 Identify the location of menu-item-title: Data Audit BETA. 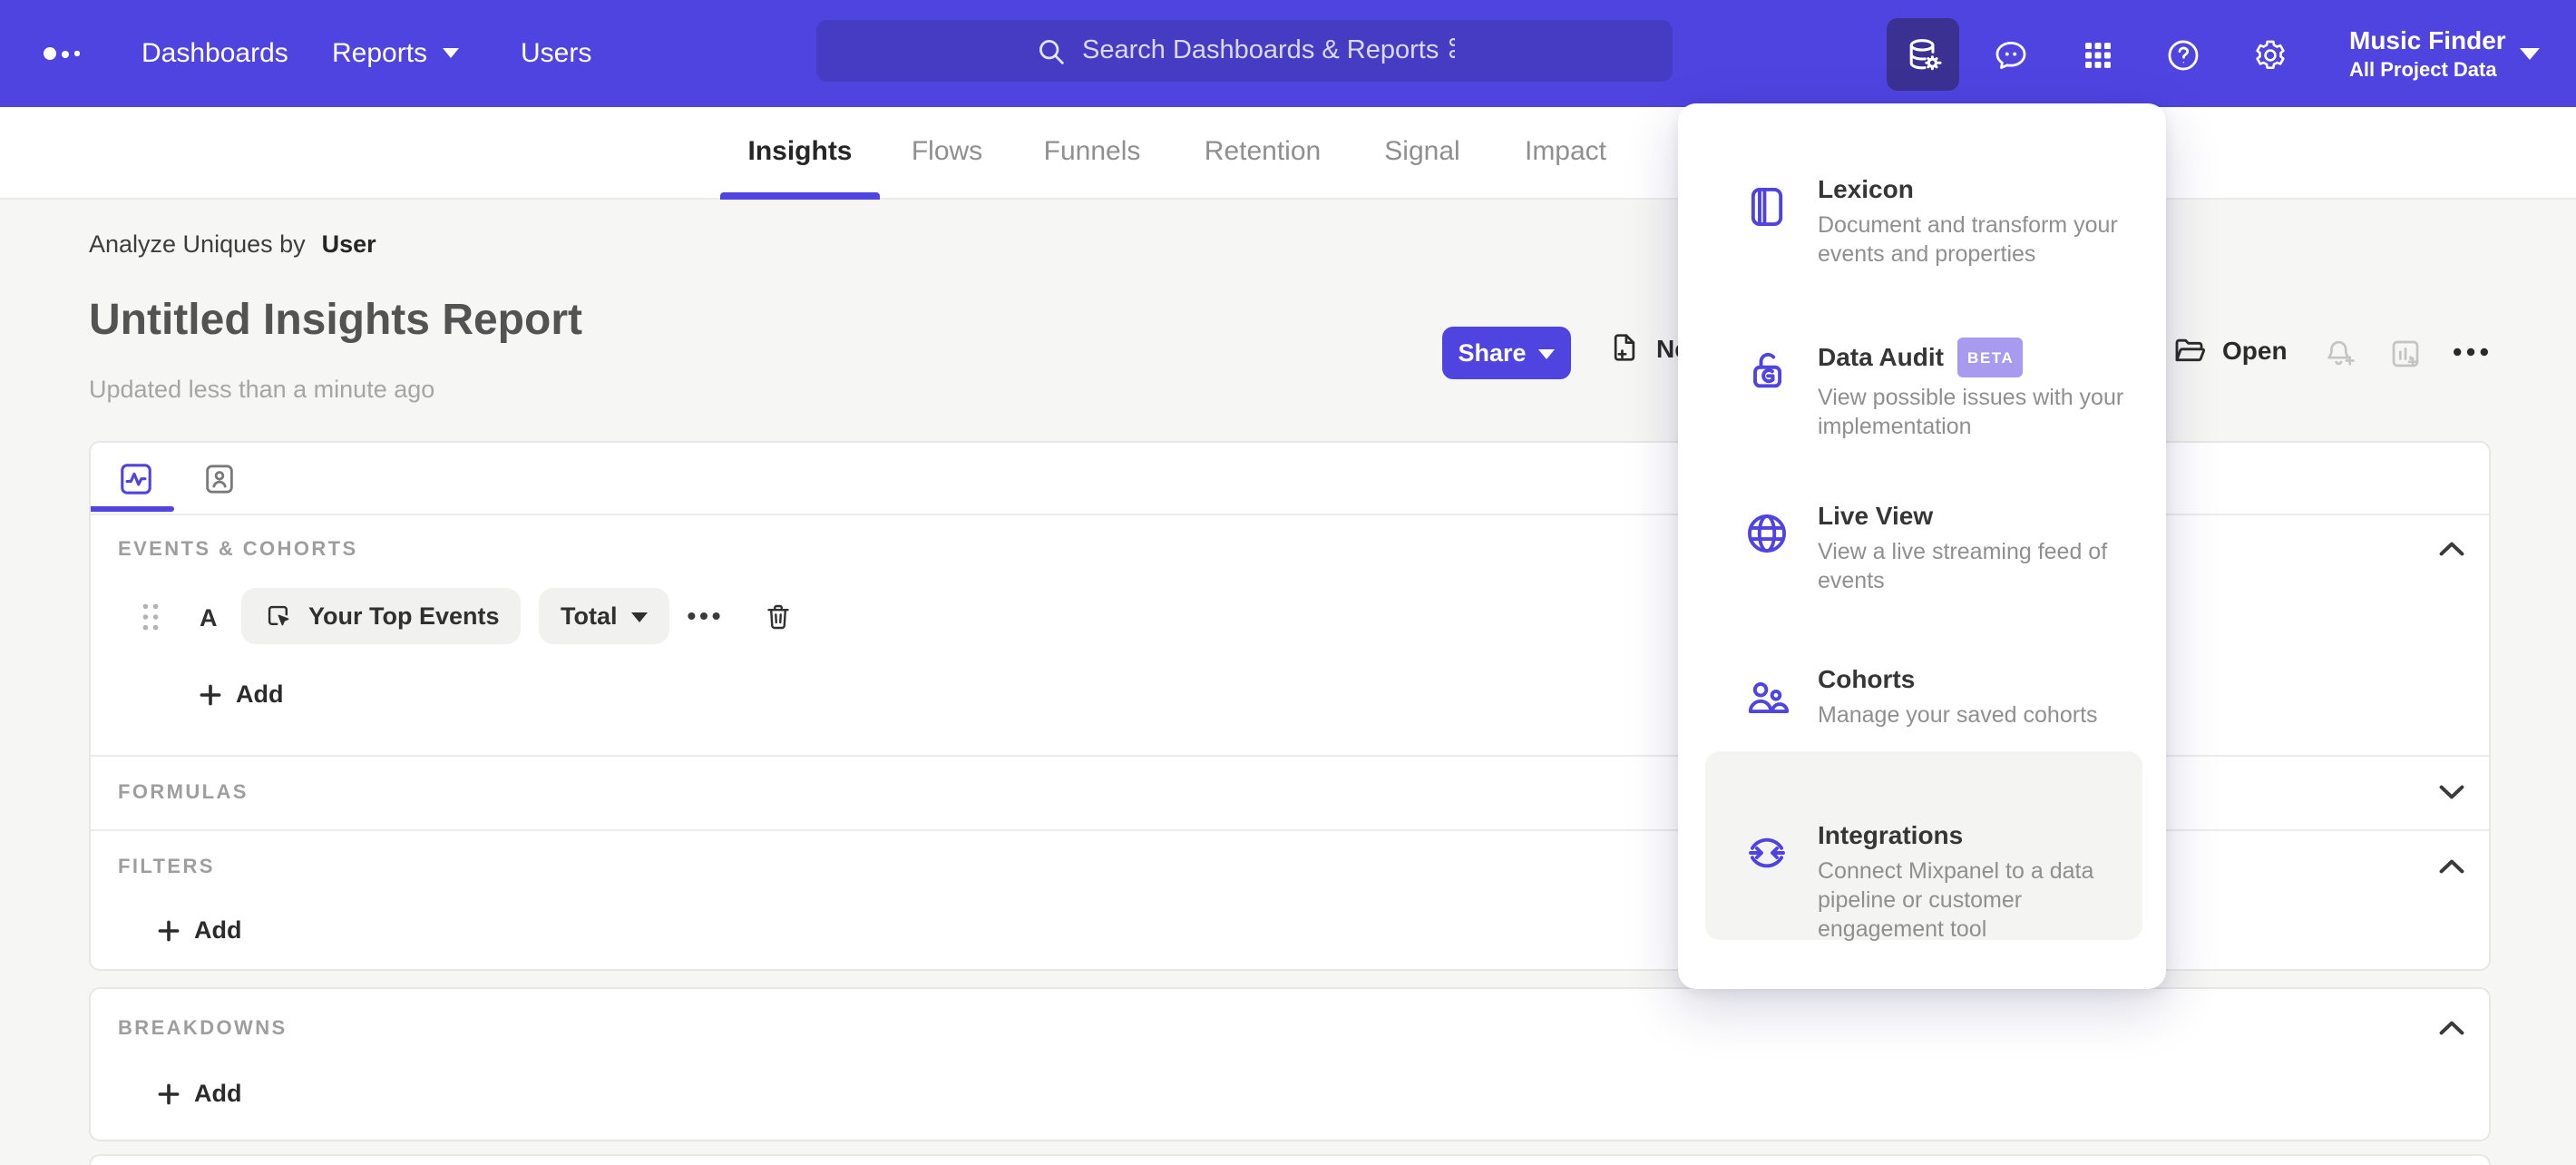
(1977, 357).